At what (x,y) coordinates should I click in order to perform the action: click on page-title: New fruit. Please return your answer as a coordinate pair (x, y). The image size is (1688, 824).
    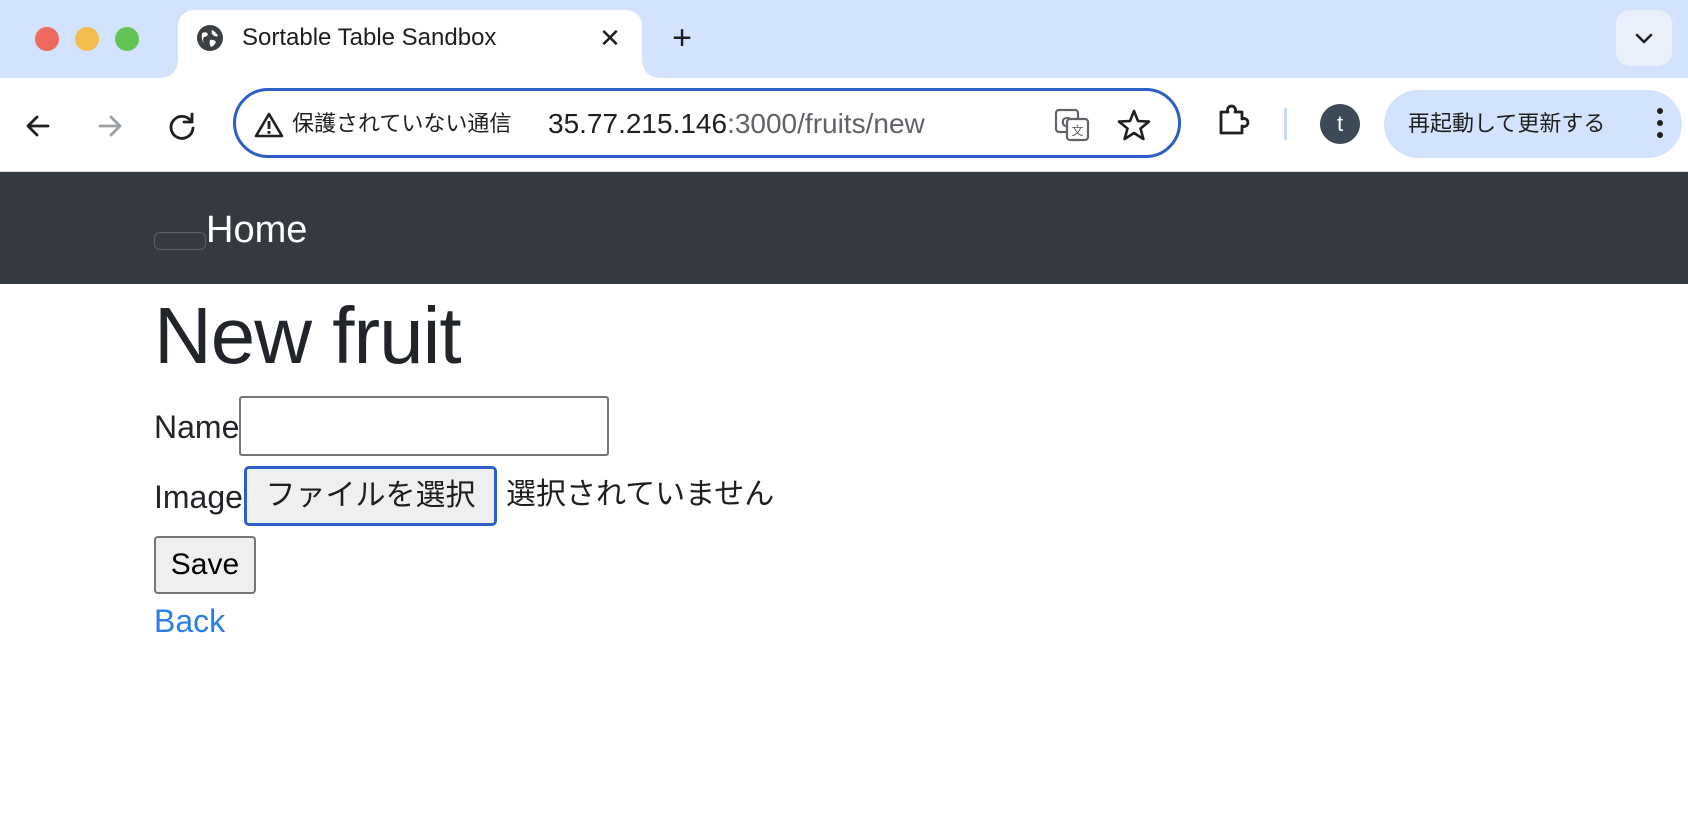
    Looking at the image, I should click on (308, 335).